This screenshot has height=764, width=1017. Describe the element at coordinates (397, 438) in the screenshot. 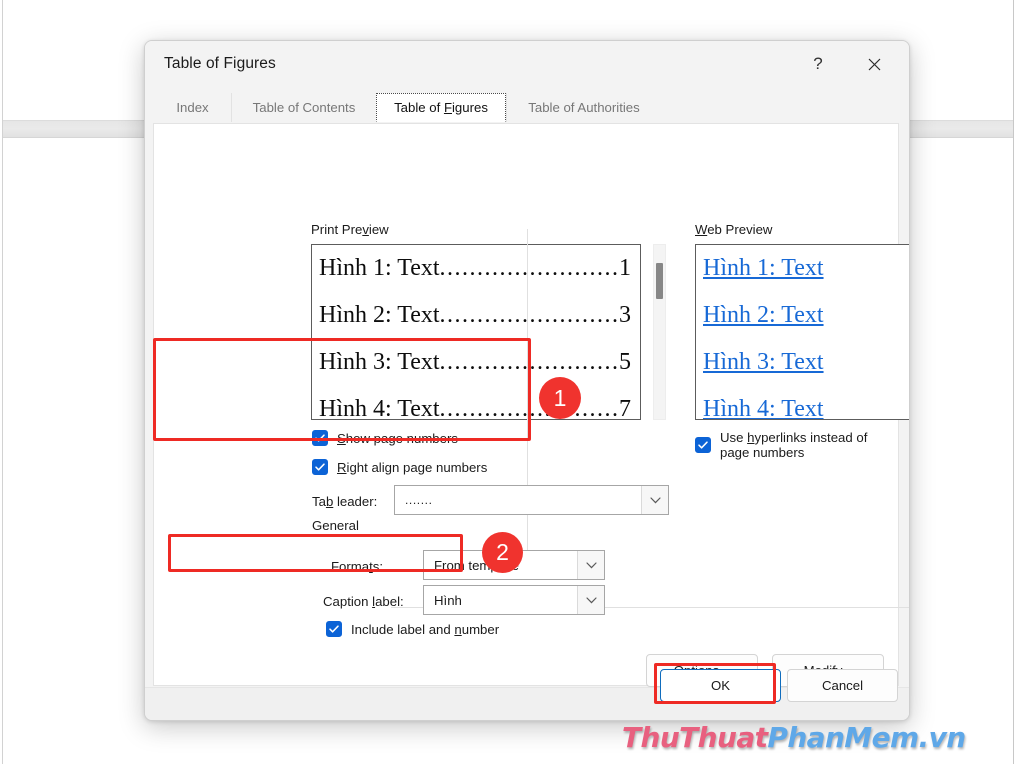

I see `show-page-numbers-label: Show page numbers` at that location.